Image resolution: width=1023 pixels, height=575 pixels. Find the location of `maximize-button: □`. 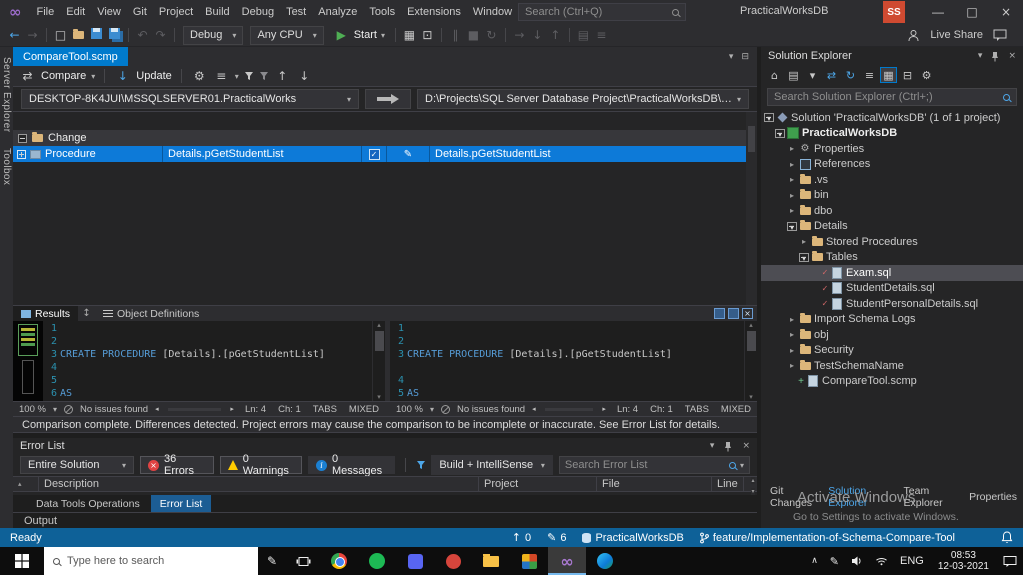

maximize-button: □ is located at coordinates (972, 12).